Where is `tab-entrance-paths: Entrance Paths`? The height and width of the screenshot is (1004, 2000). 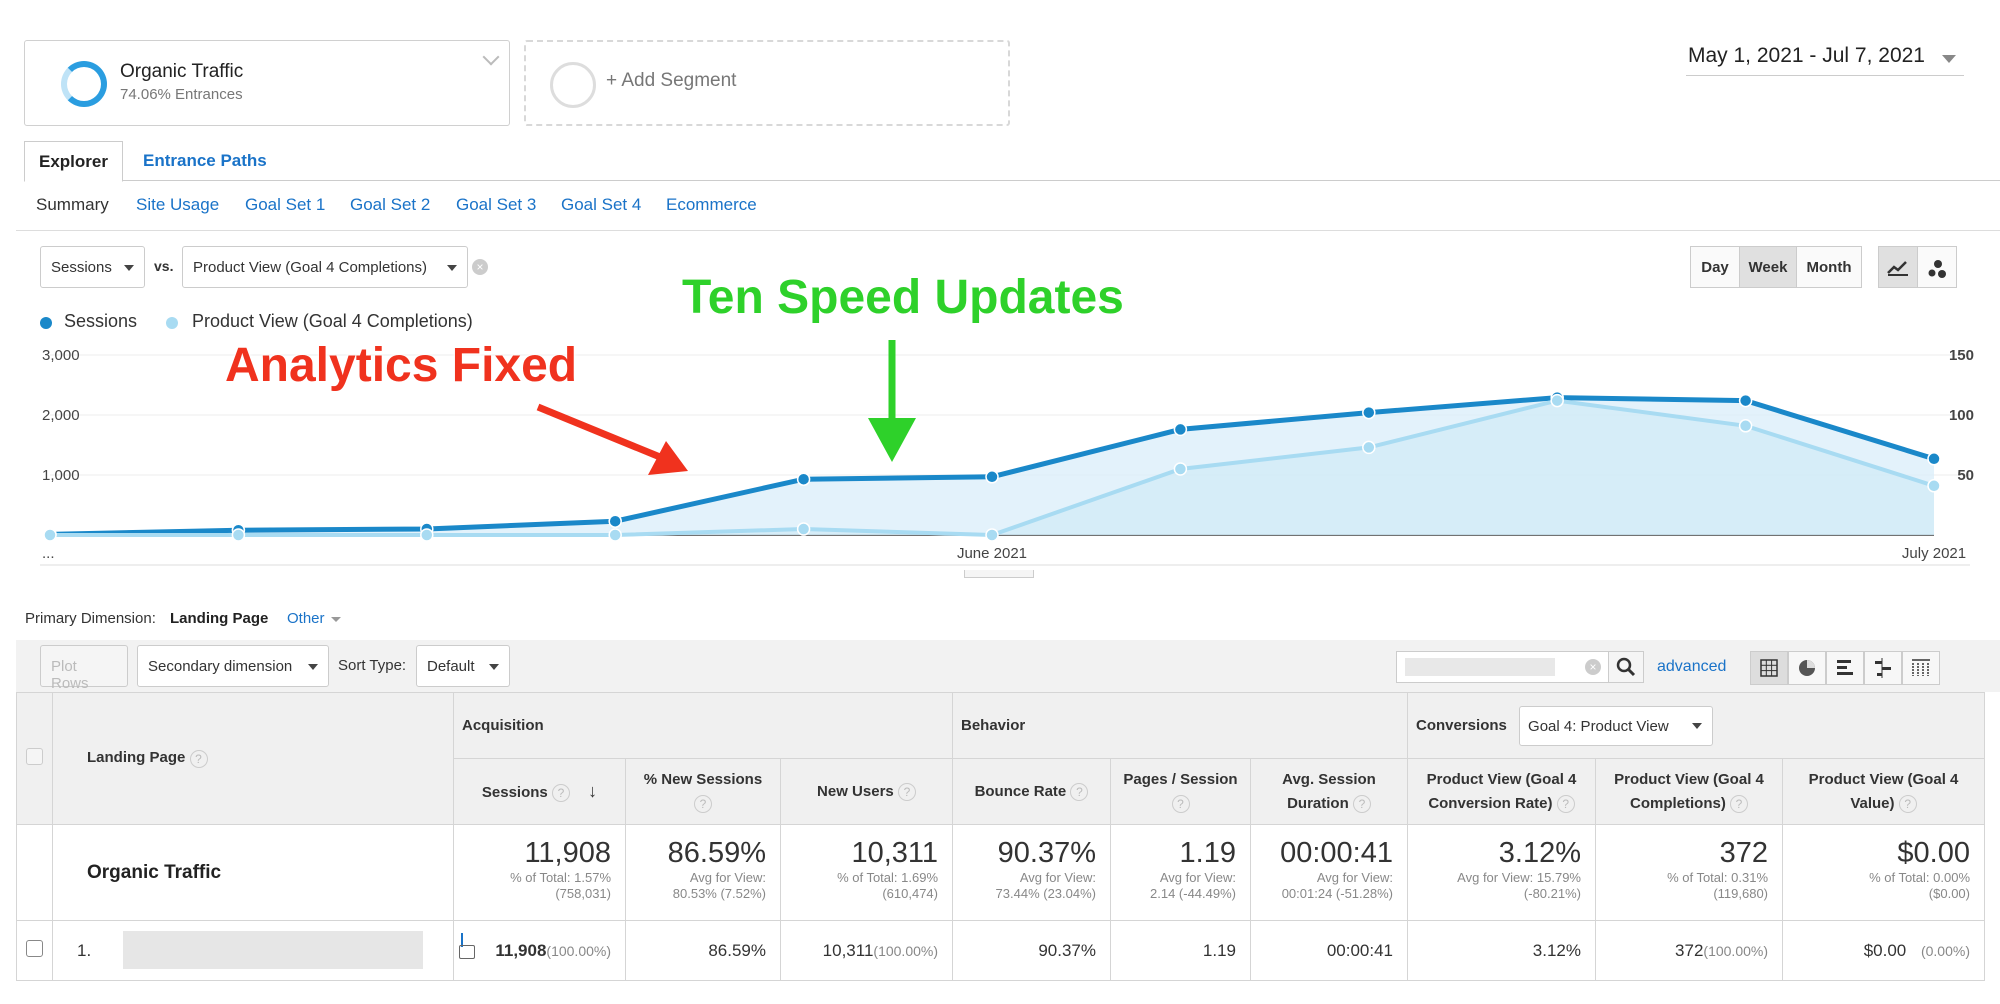
tab-entrance-paths: Entrance Paths is located at coordinates (205, 161).